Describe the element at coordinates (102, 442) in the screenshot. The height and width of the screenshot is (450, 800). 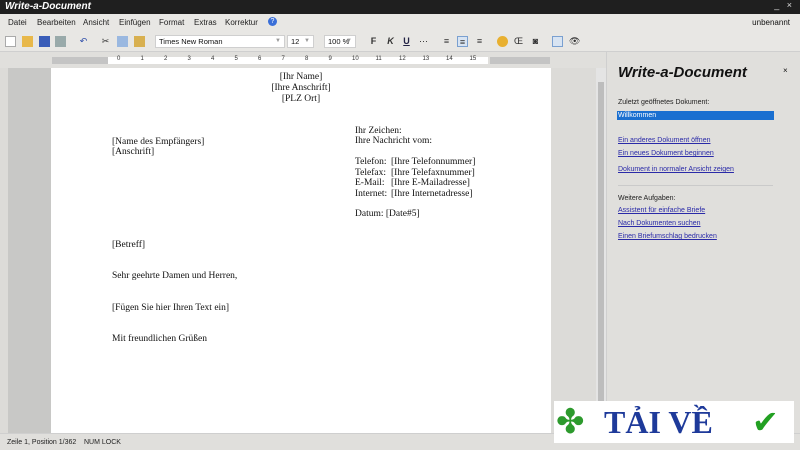
I see `numlock-indicator: NUM LOCK` at that location.